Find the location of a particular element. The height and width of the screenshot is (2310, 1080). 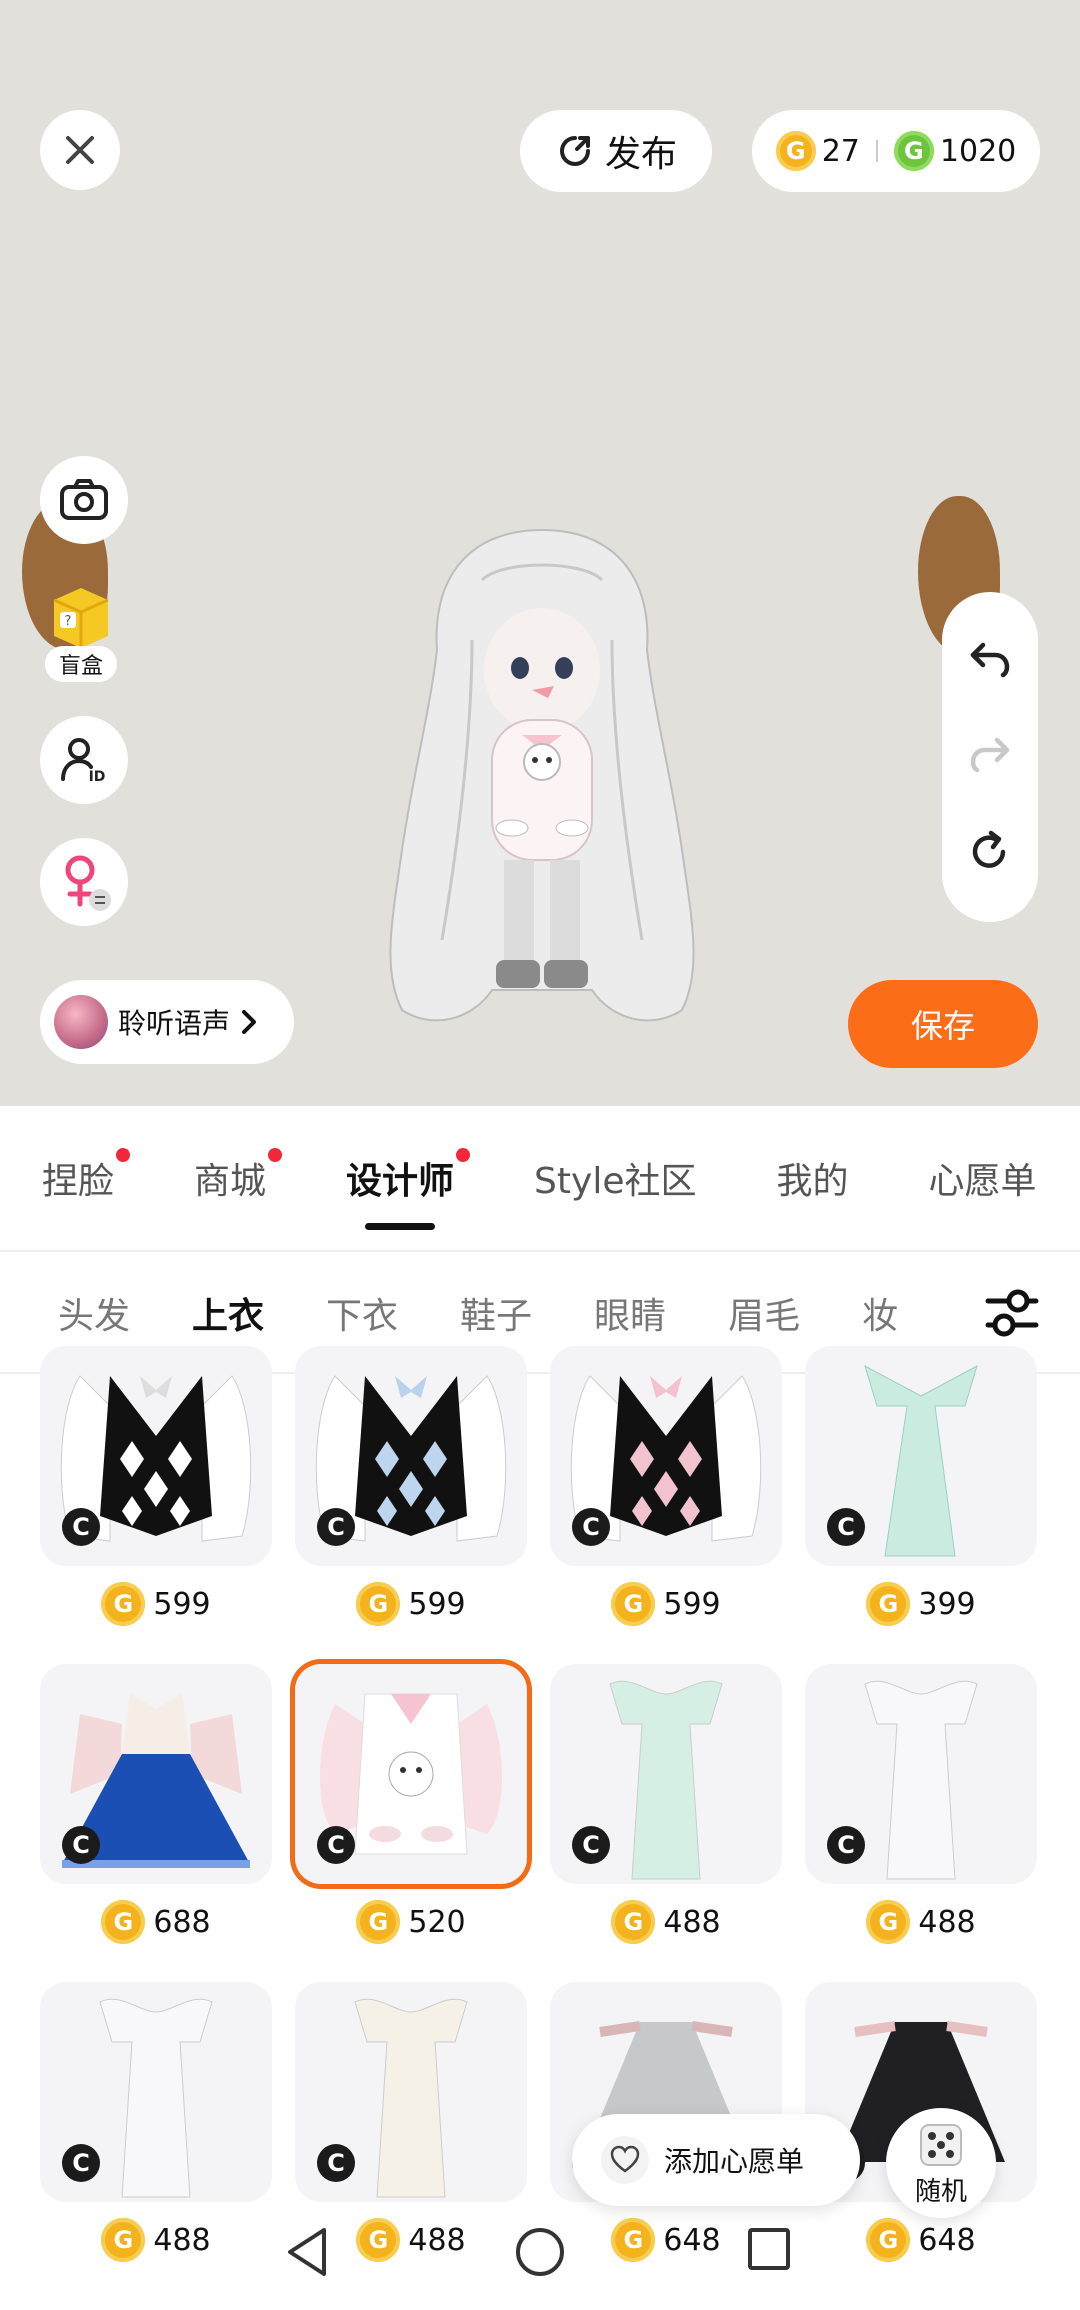

currency-balance: G 27 G 1020 is located at coordinates (896, 151).